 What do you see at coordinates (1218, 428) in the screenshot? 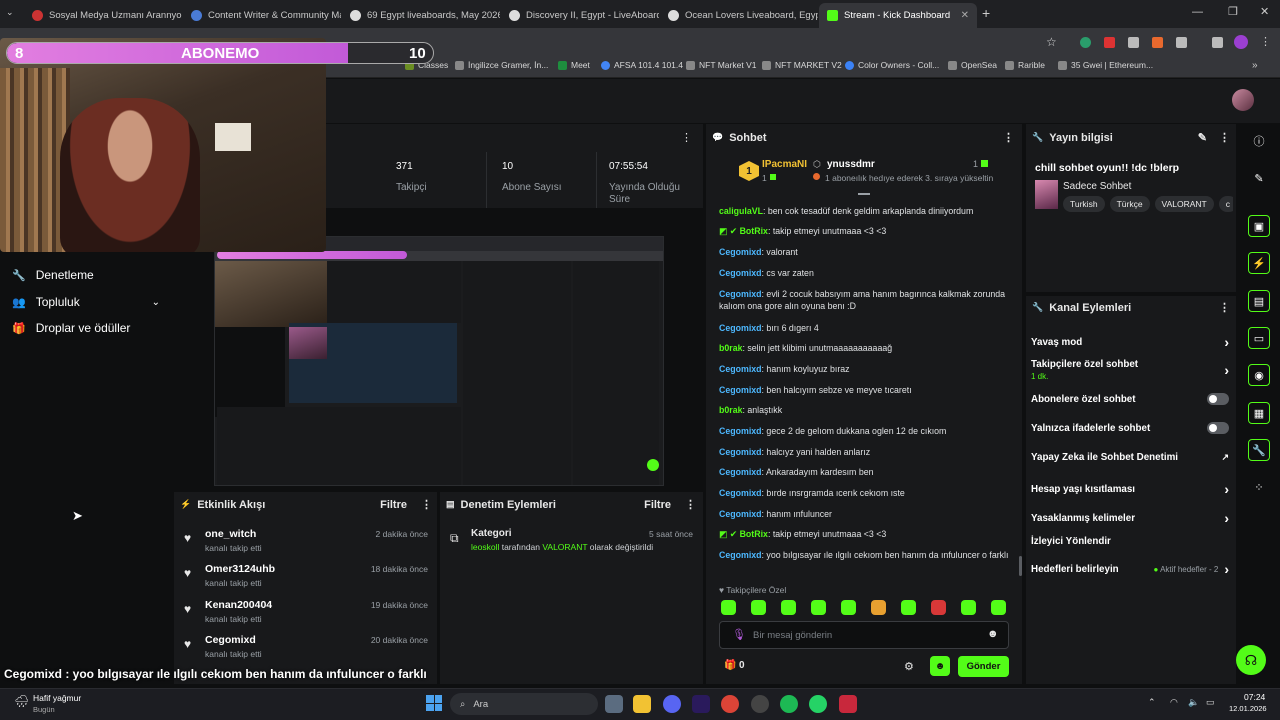
I see `emote-only-toggle` at bounding box center [1218, 428].